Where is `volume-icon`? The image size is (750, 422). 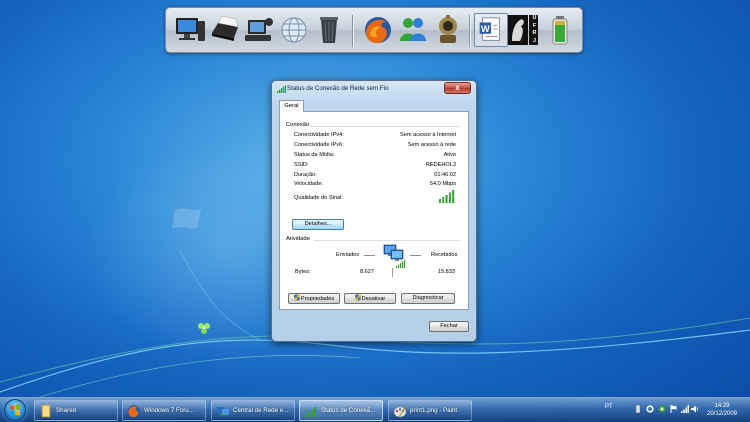
volume-icon is located at coordinates (695, 409).